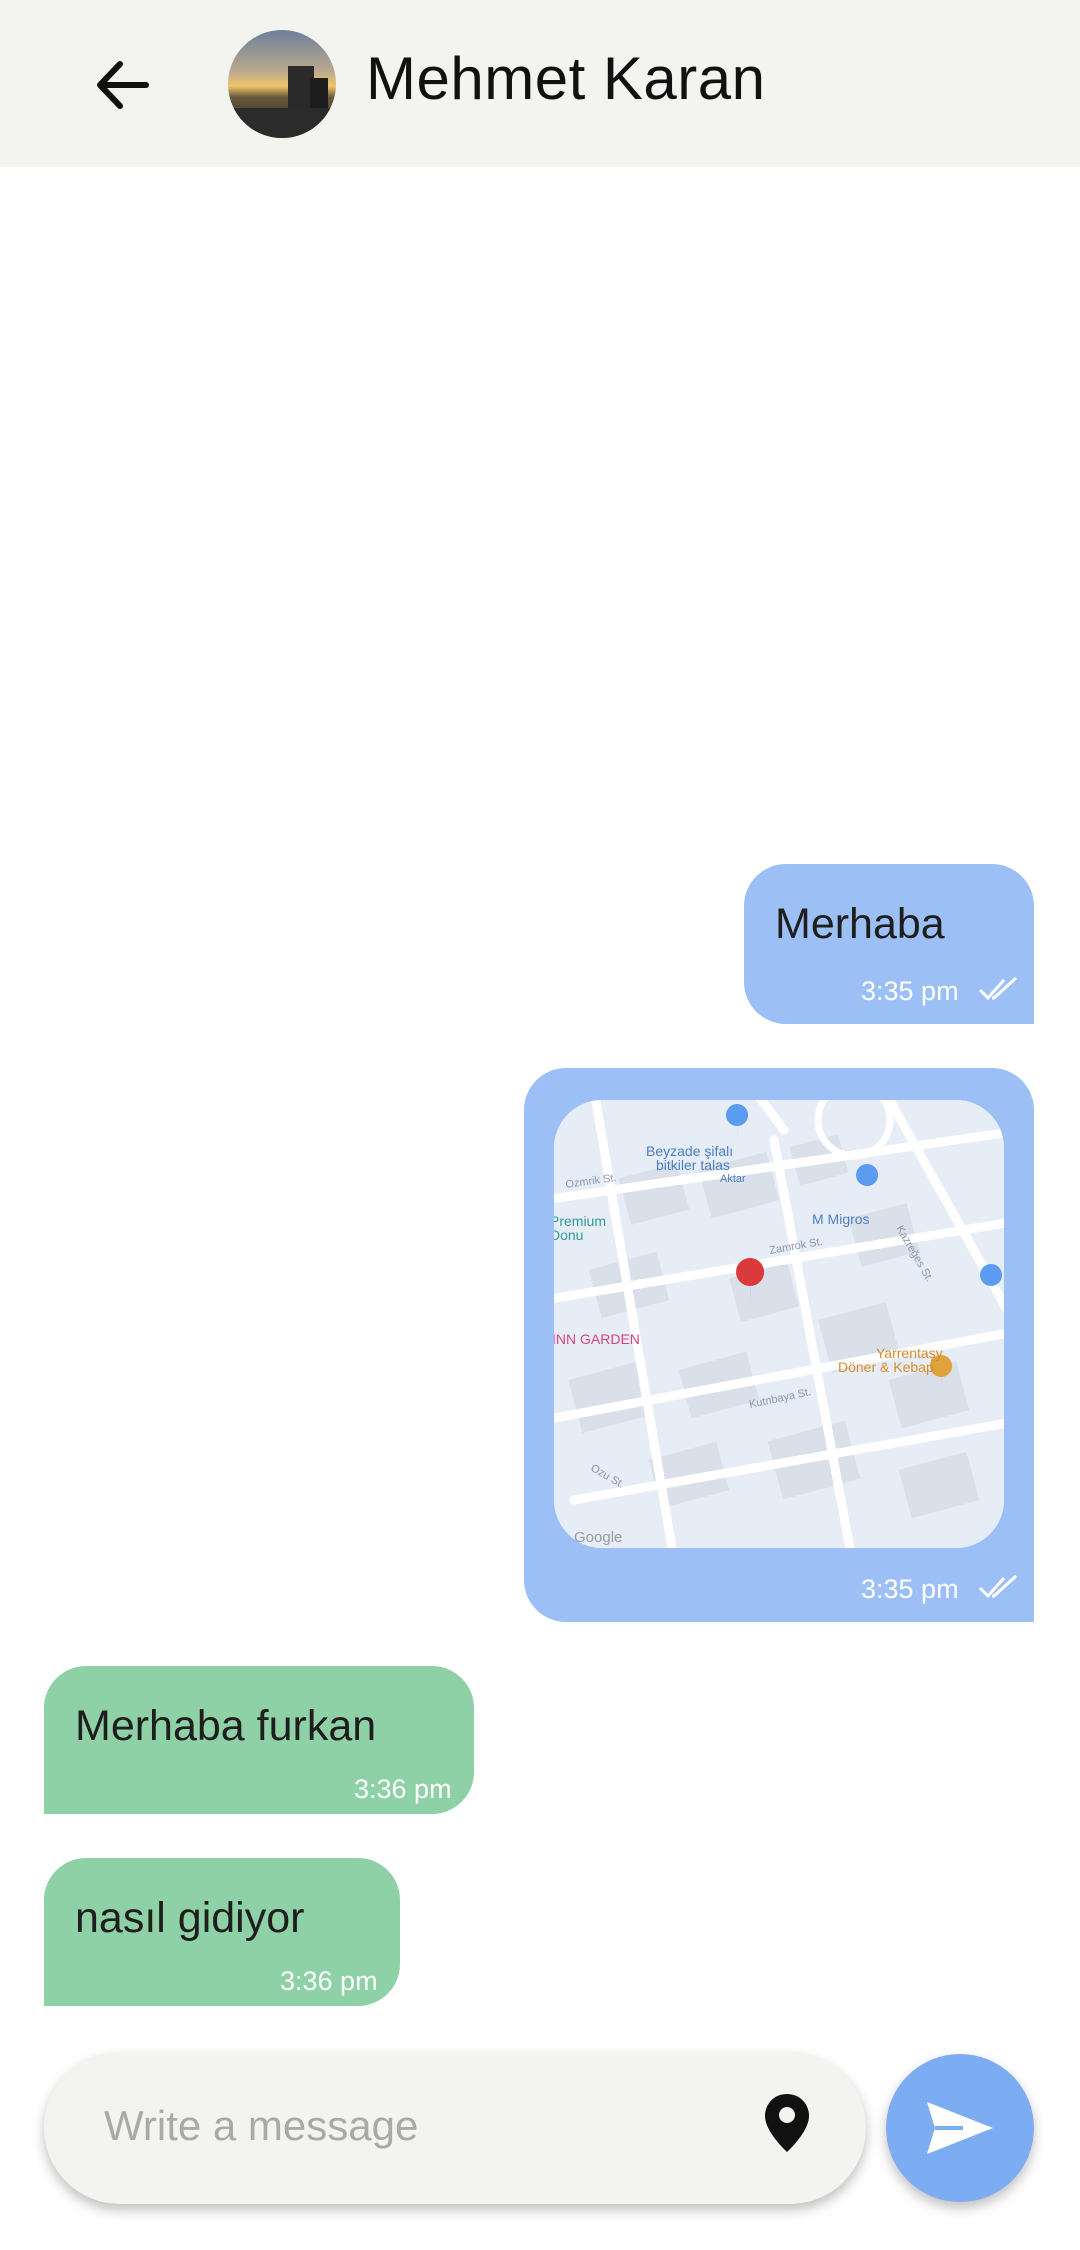 This screenshot has height=2250, width=1080. Describe the element at coordinates (282, 84) in the screenshot. I see `avatar` at that location.